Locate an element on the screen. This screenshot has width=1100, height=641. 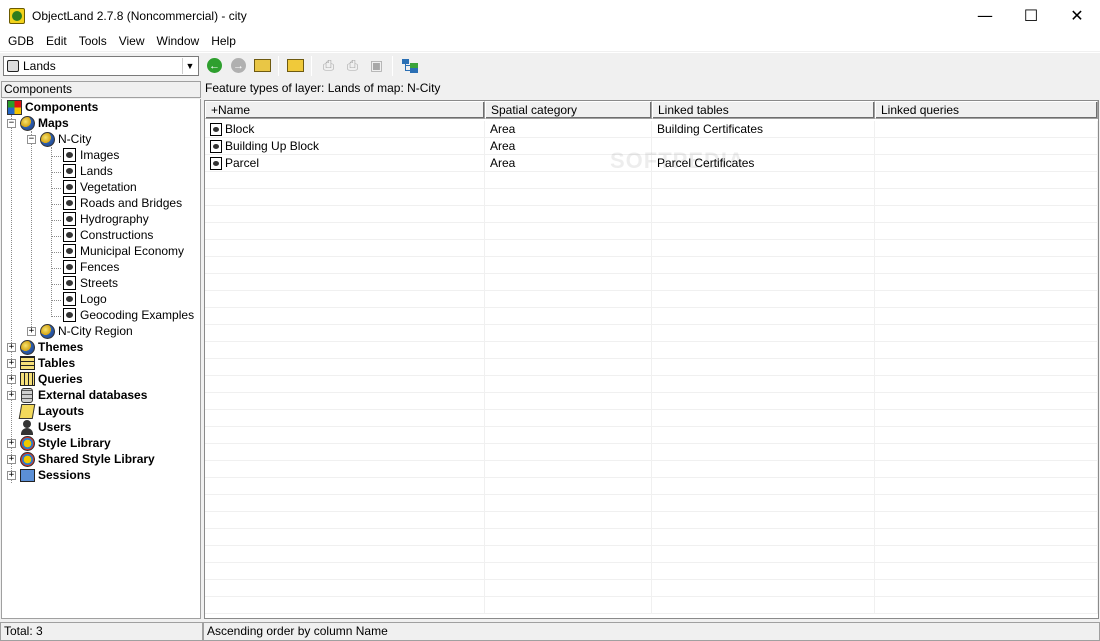
back-button: ← is located at coordinates (214, 66).